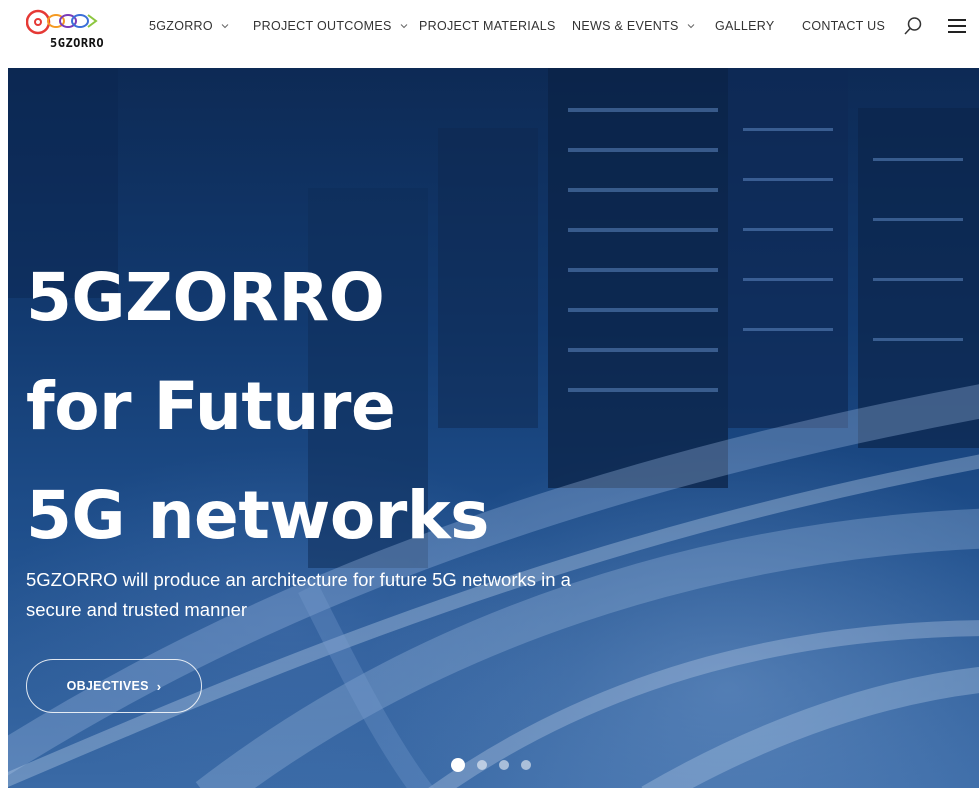 Image resolution: width=979 pixels, height=788 pixels. Describe the element at coordinates (159, 686) in the screenshot. I see `chevron-right-icon: ›` at that location.